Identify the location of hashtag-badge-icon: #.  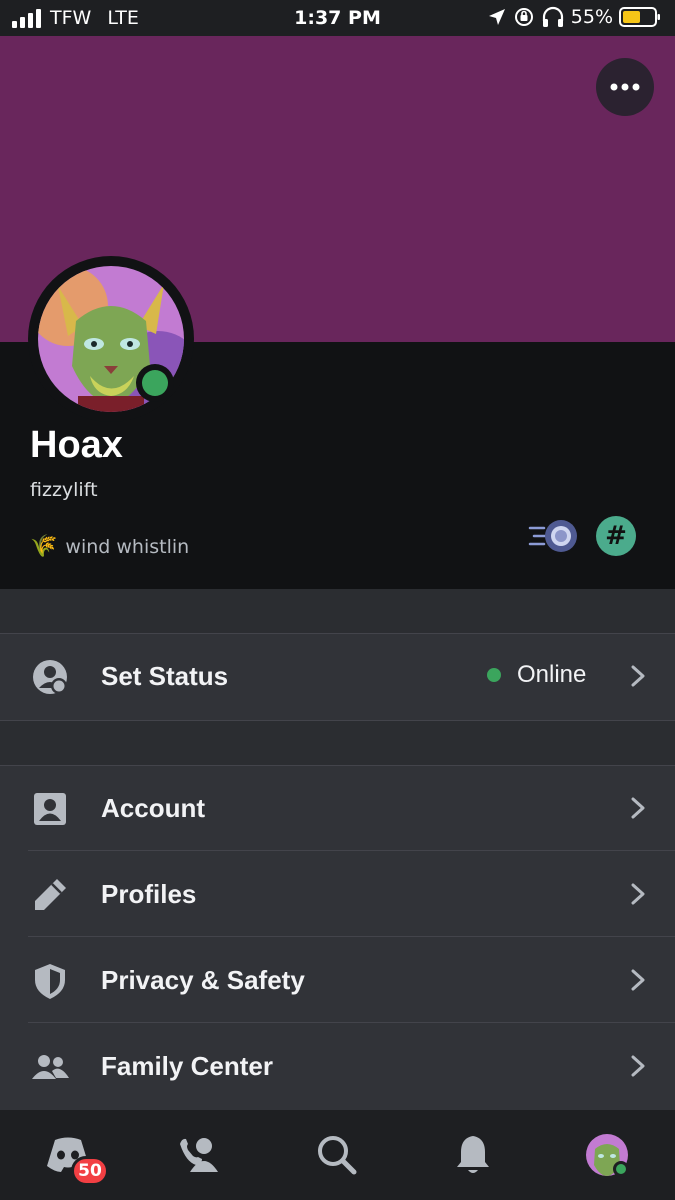
(616, 536).